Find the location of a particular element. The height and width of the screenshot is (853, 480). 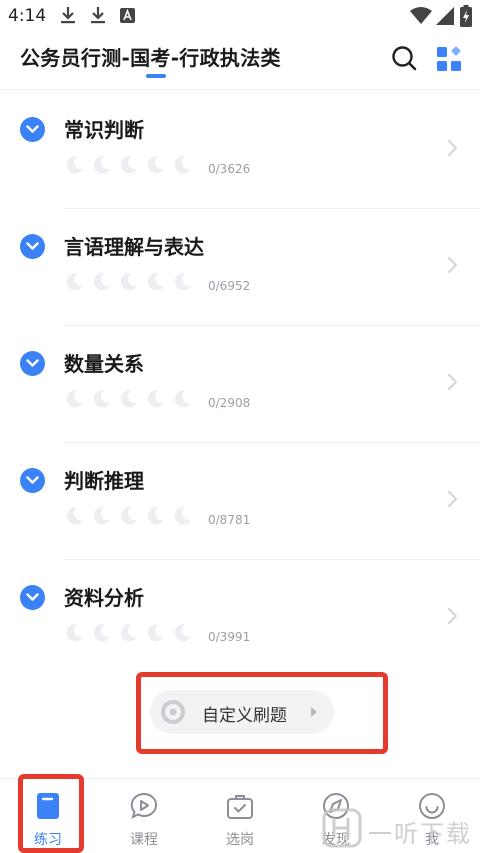

category-icon is located at coordinates (449, 59).